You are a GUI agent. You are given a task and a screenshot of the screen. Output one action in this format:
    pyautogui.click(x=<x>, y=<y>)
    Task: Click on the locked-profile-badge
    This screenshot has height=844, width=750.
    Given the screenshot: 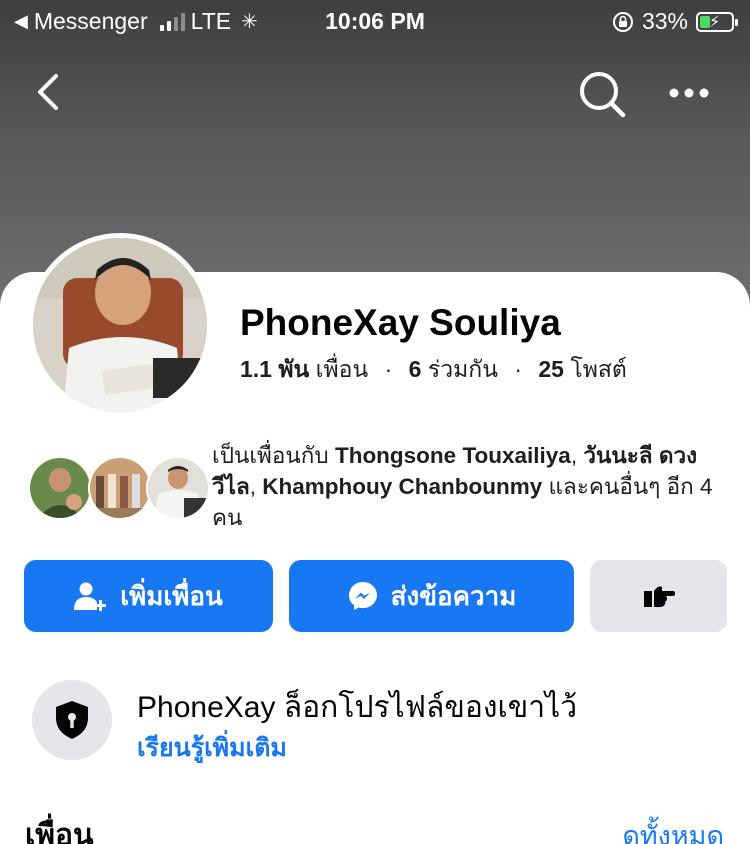 What is the action you would take?
    pyautogui.click(x=72, y=720)
    